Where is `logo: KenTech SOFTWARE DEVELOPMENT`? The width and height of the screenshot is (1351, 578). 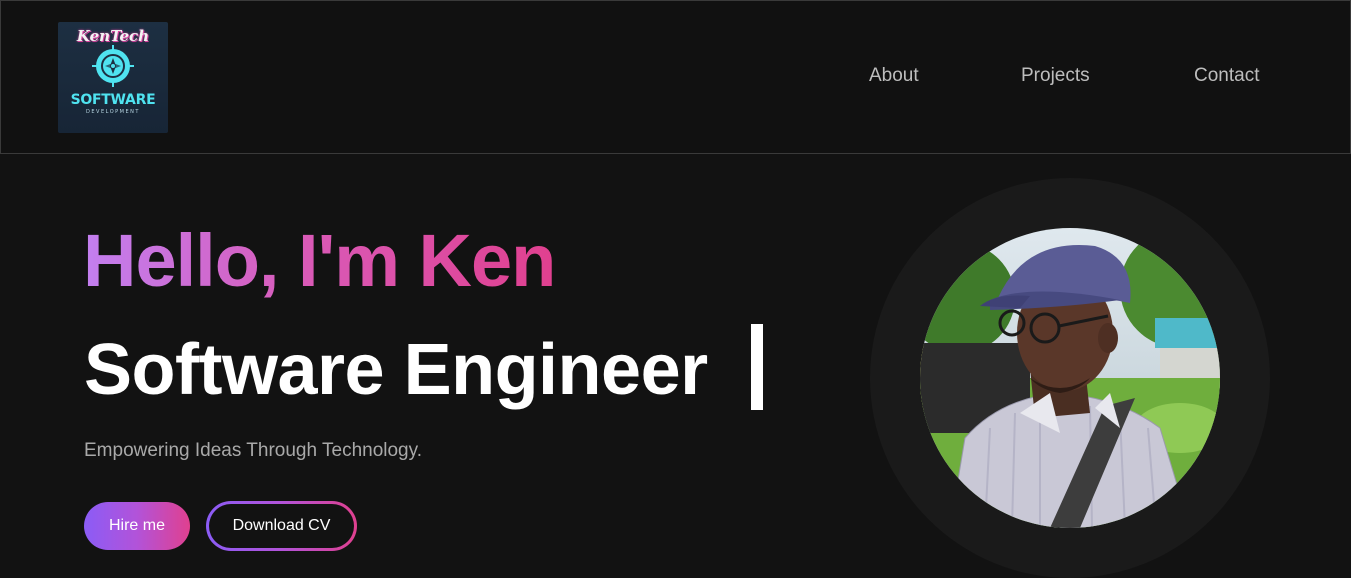
logo: KenTech SOFTWARE DEVELOPMENT is located at coordinates (113, 77).